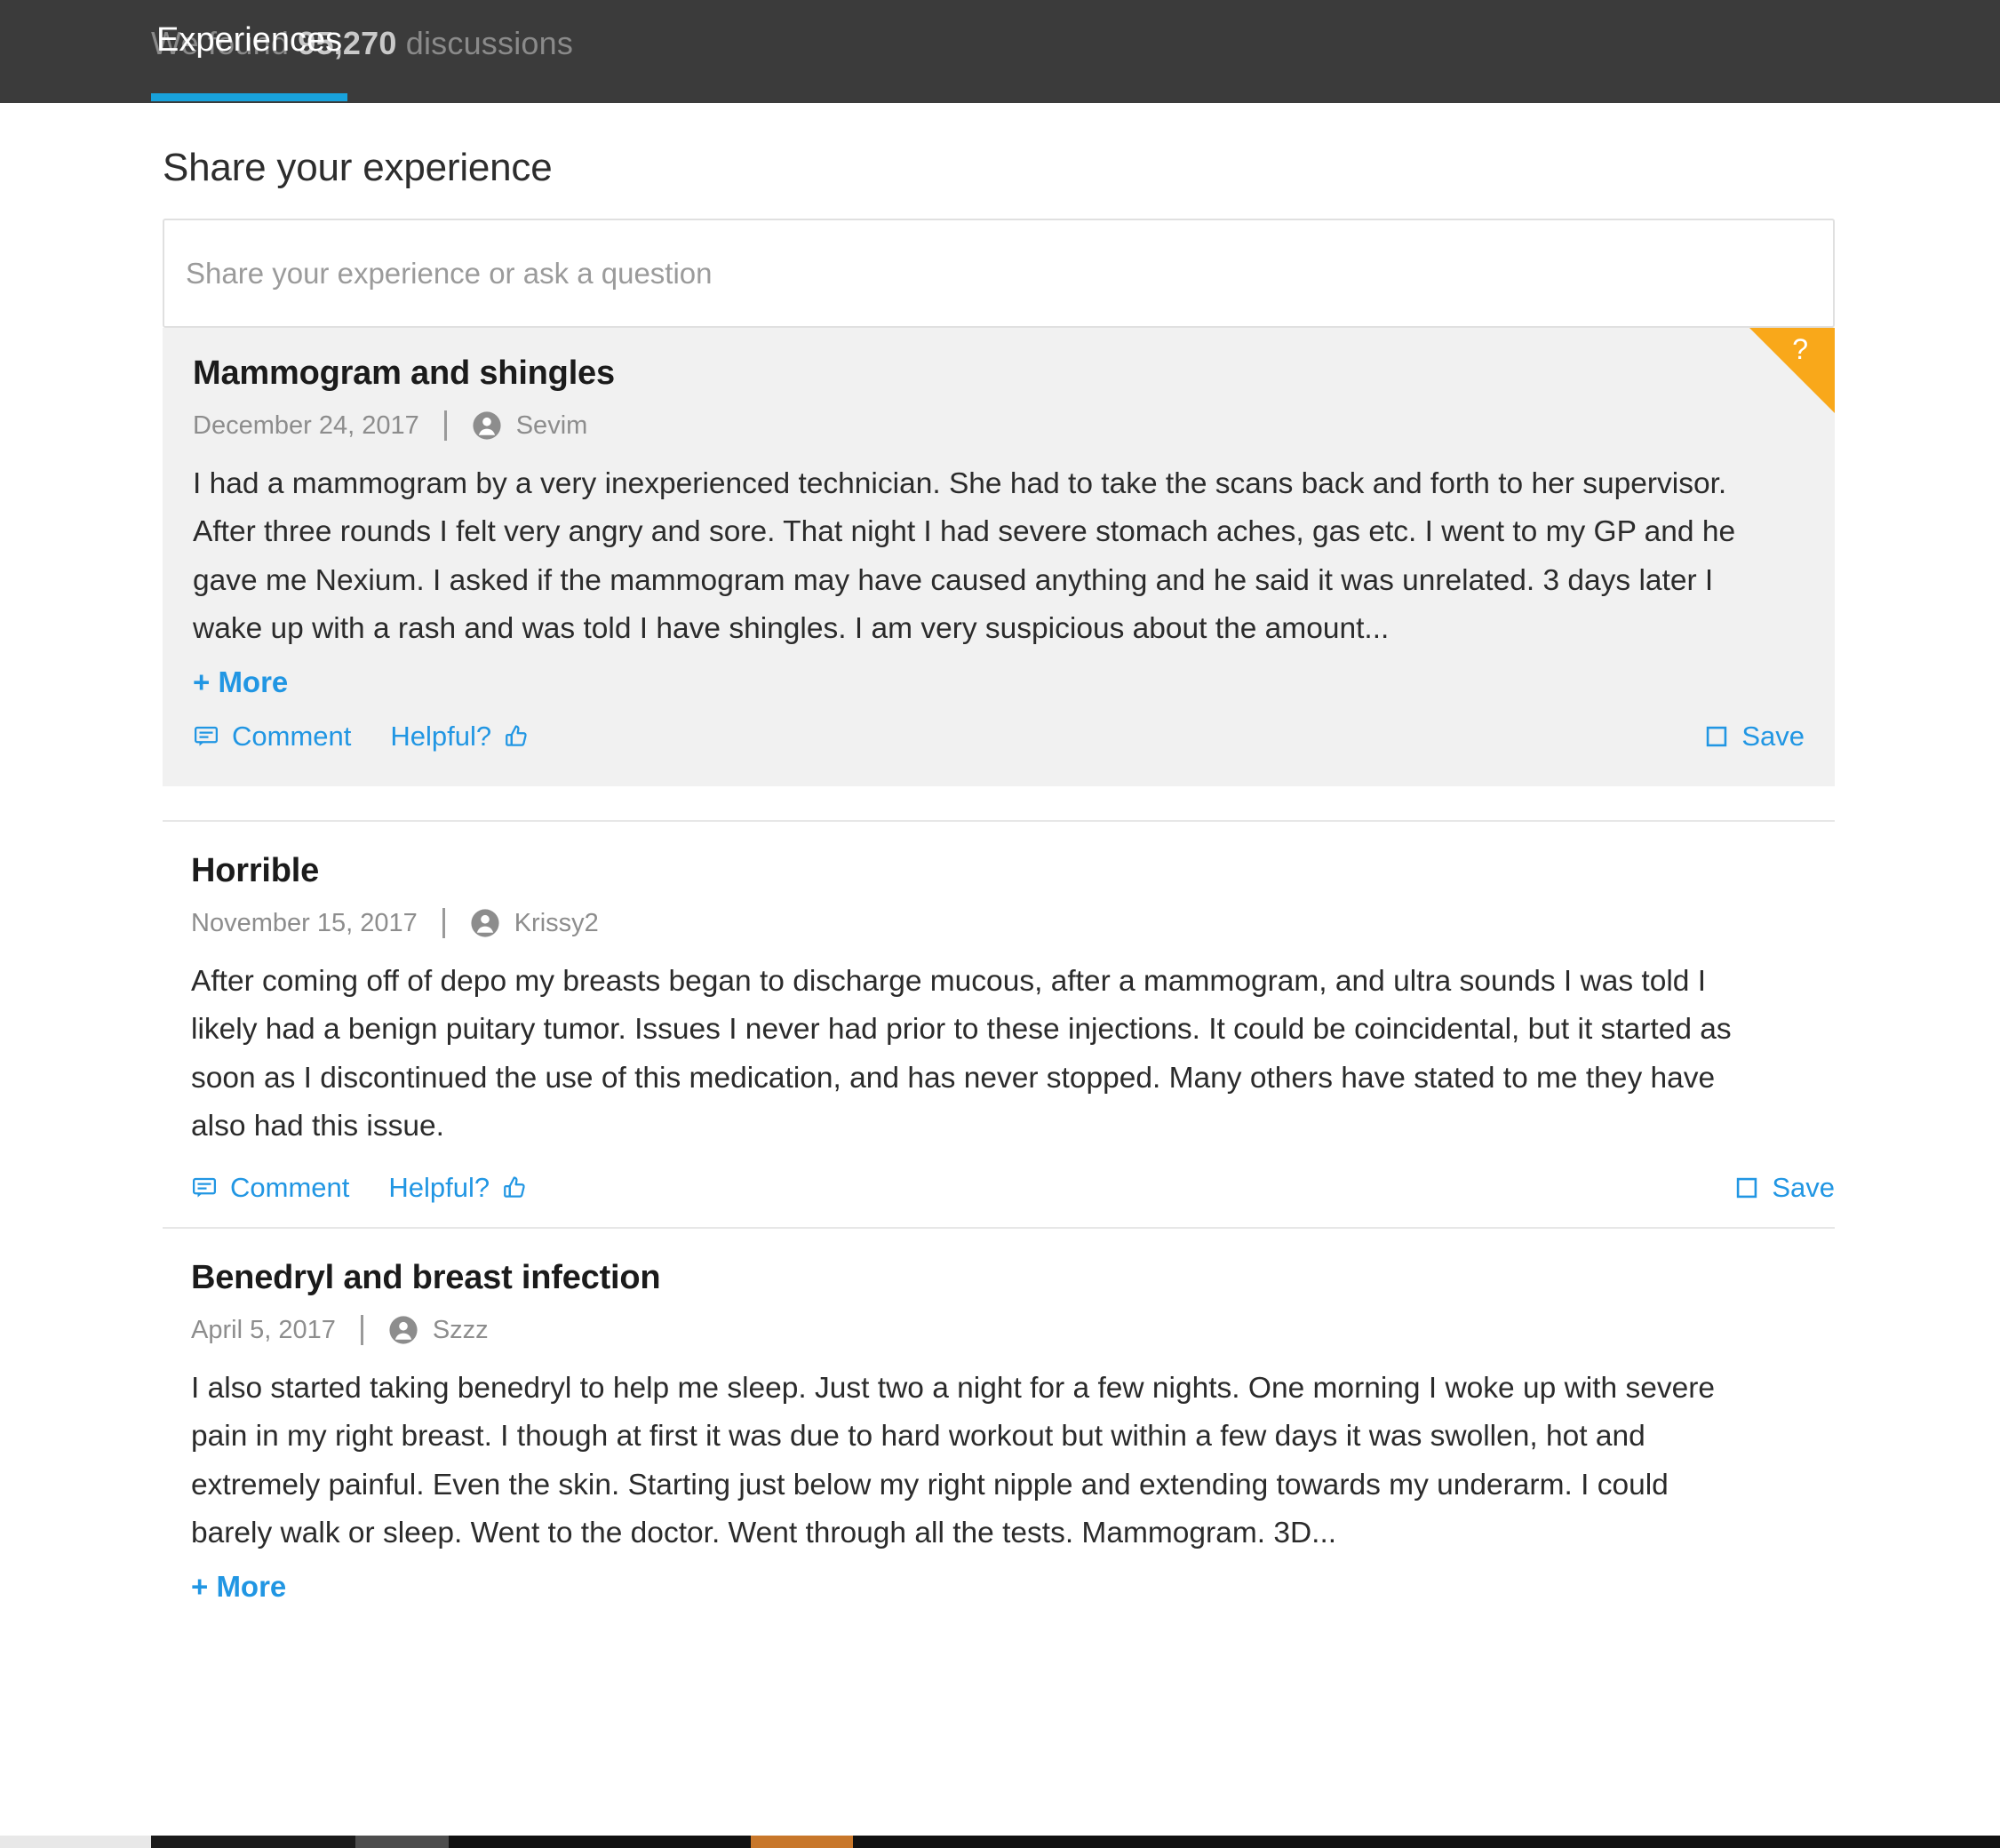 The width and height of the screenshot is (2000, 1848). Describe the element at coordinates (485, 43) in the screenshot. I see `found-suffix: discussions` at that location.